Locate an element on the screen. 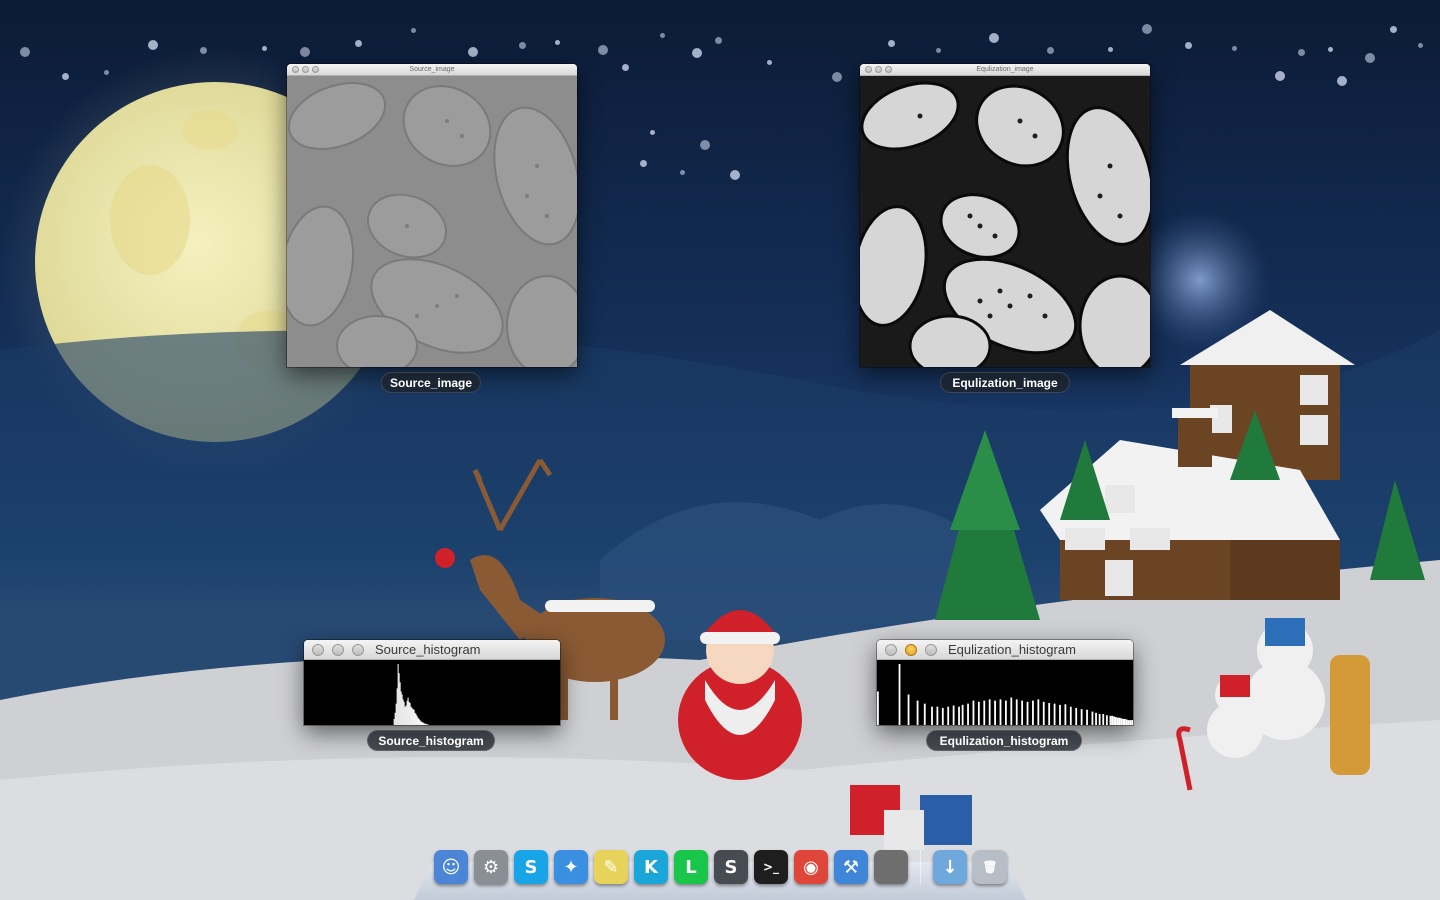  title-bar: Equlization_image is located at coordinates (1005, 70).